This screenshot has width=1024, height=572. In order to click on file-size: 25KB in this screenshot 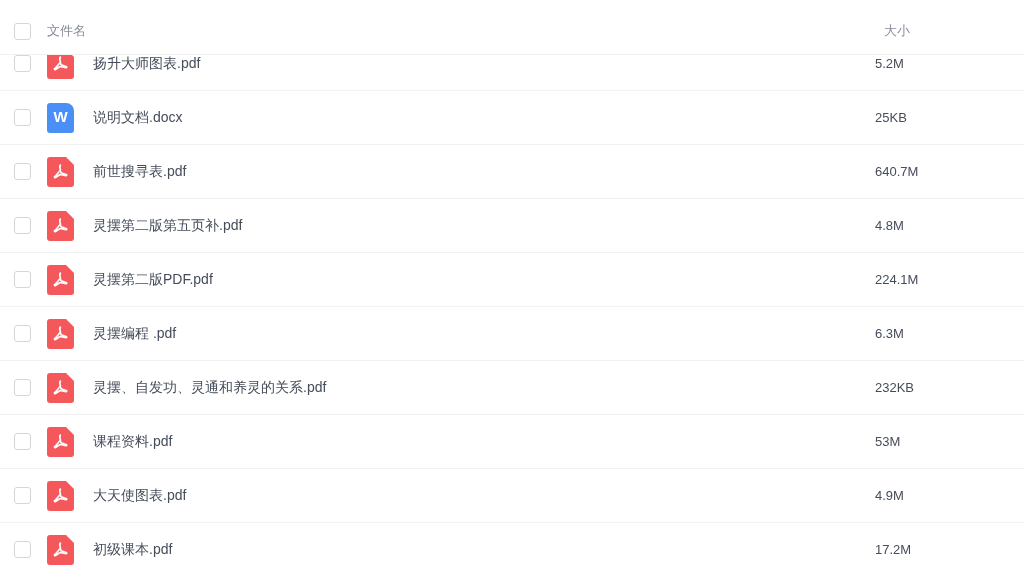, I will do `click(891, 117)`.